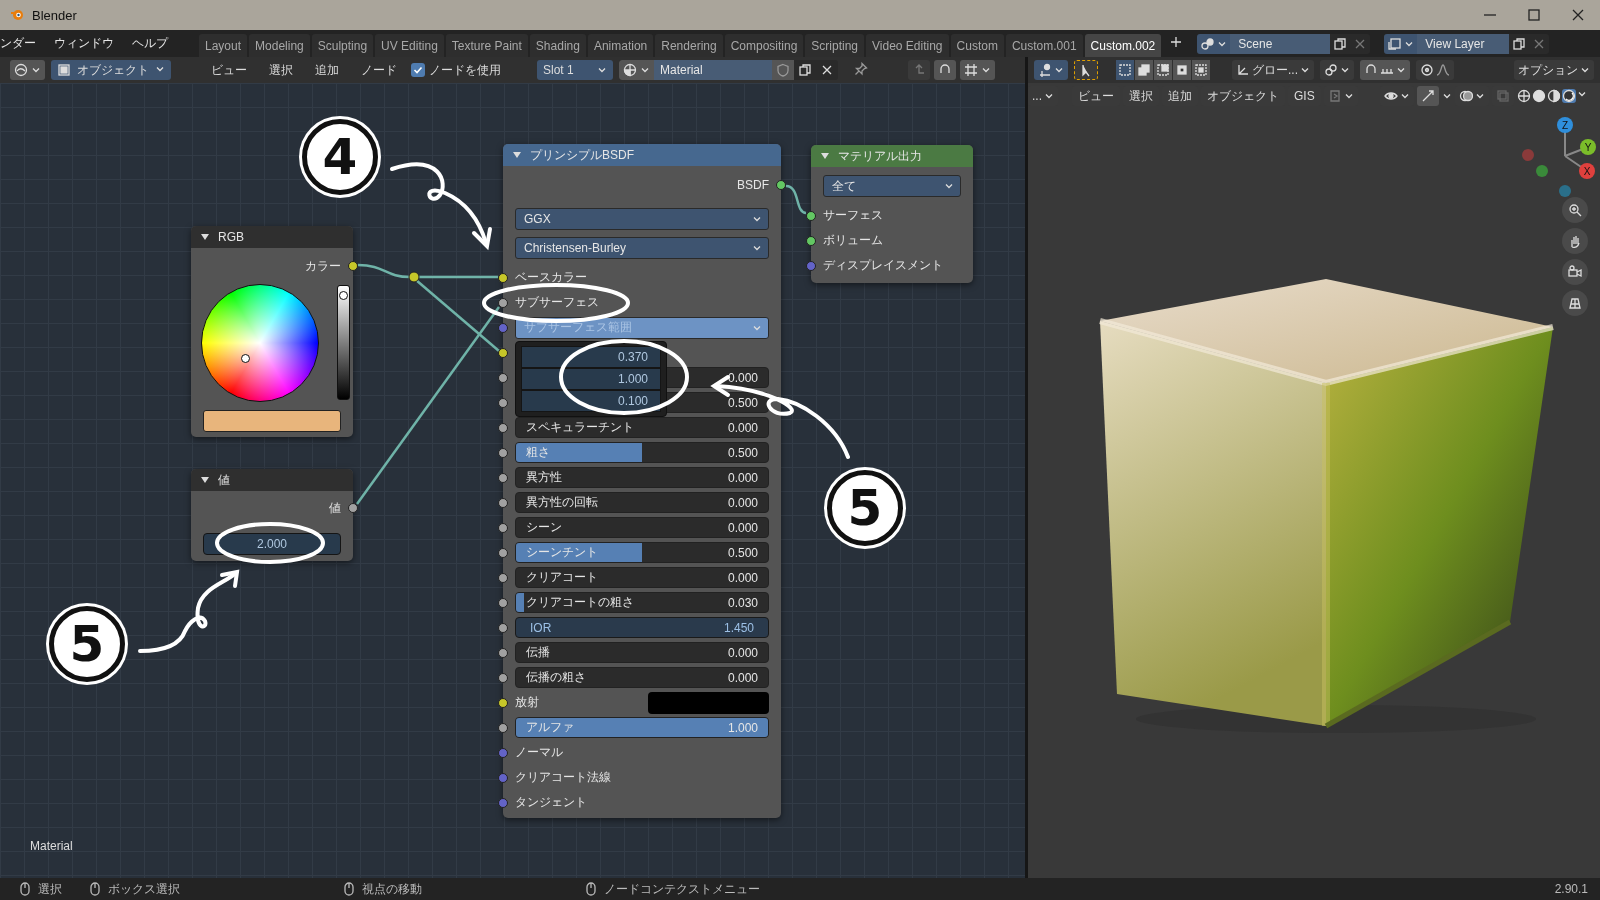 This screenshot has width=1600, height=900. I want to click on value-field: 2.000, so click(272, 544).